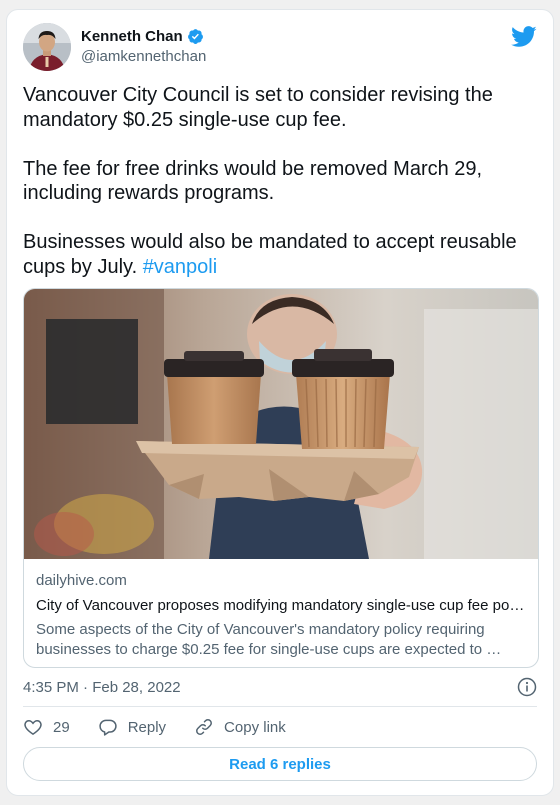  Describe the element at coordinates (180, 267) in the screenshot. I see `hashtag-link: #vanpoli` at that location.